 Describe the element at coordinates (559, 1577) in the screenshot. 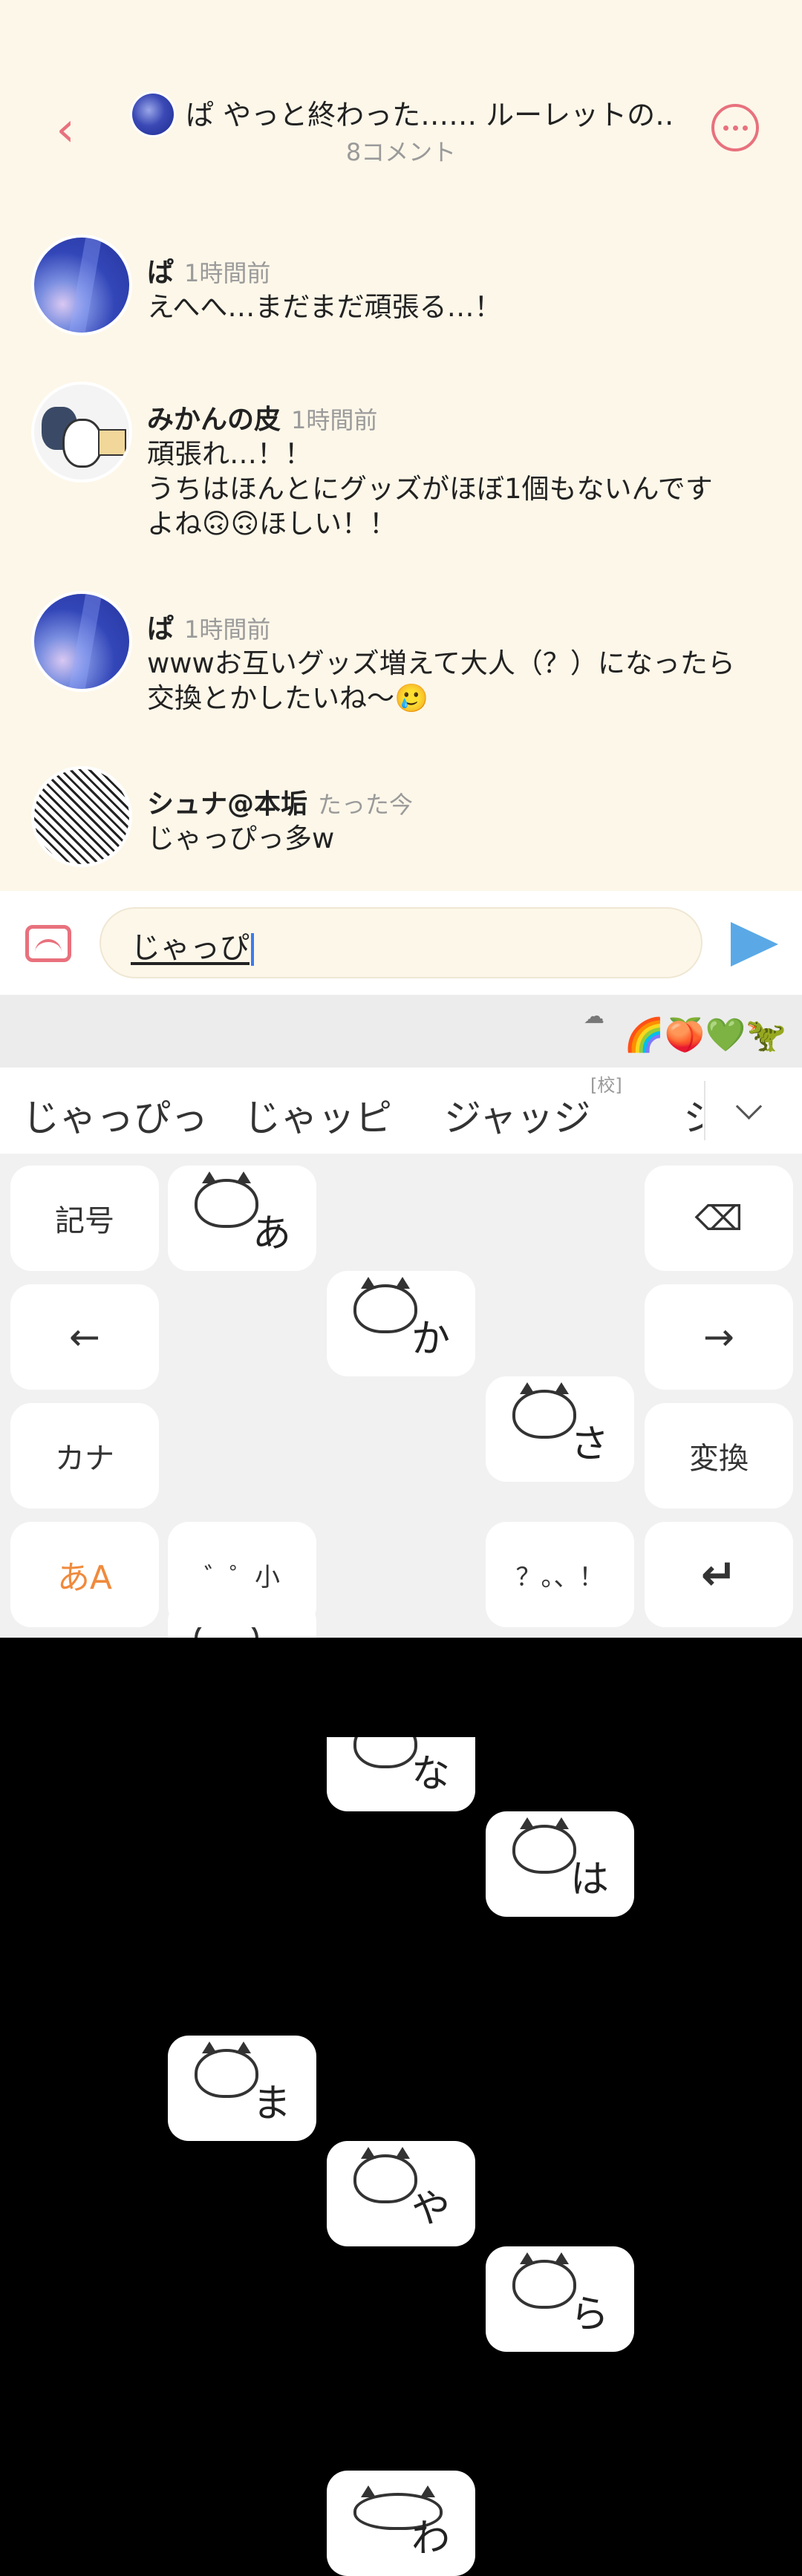

I see `key-label: ？。、！` at that location.